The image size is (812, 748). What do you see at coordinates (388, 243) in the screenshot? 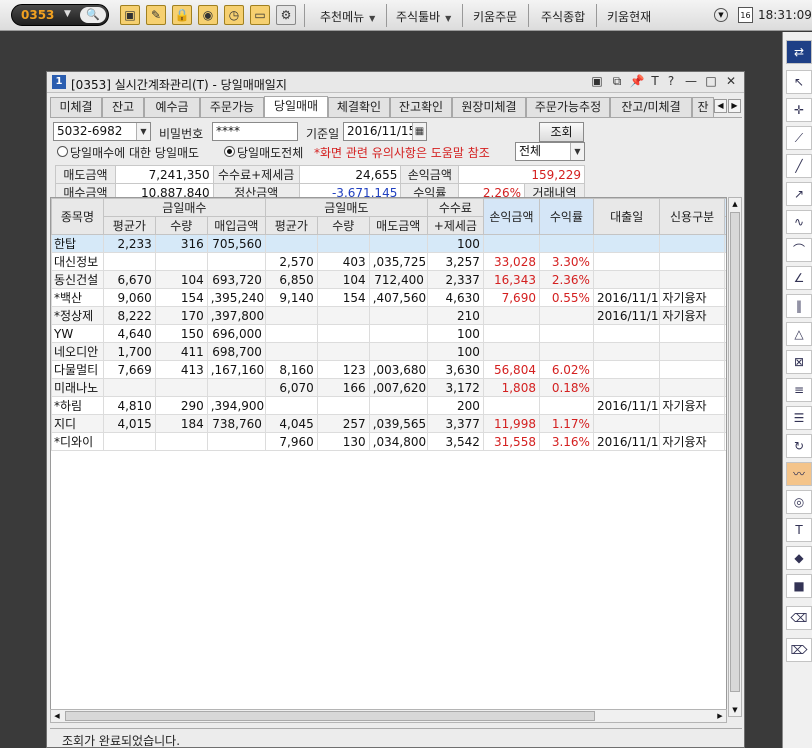
I see `table-row: 한탑 2,233 316 705,560 100` at bounding box center [388, 243].